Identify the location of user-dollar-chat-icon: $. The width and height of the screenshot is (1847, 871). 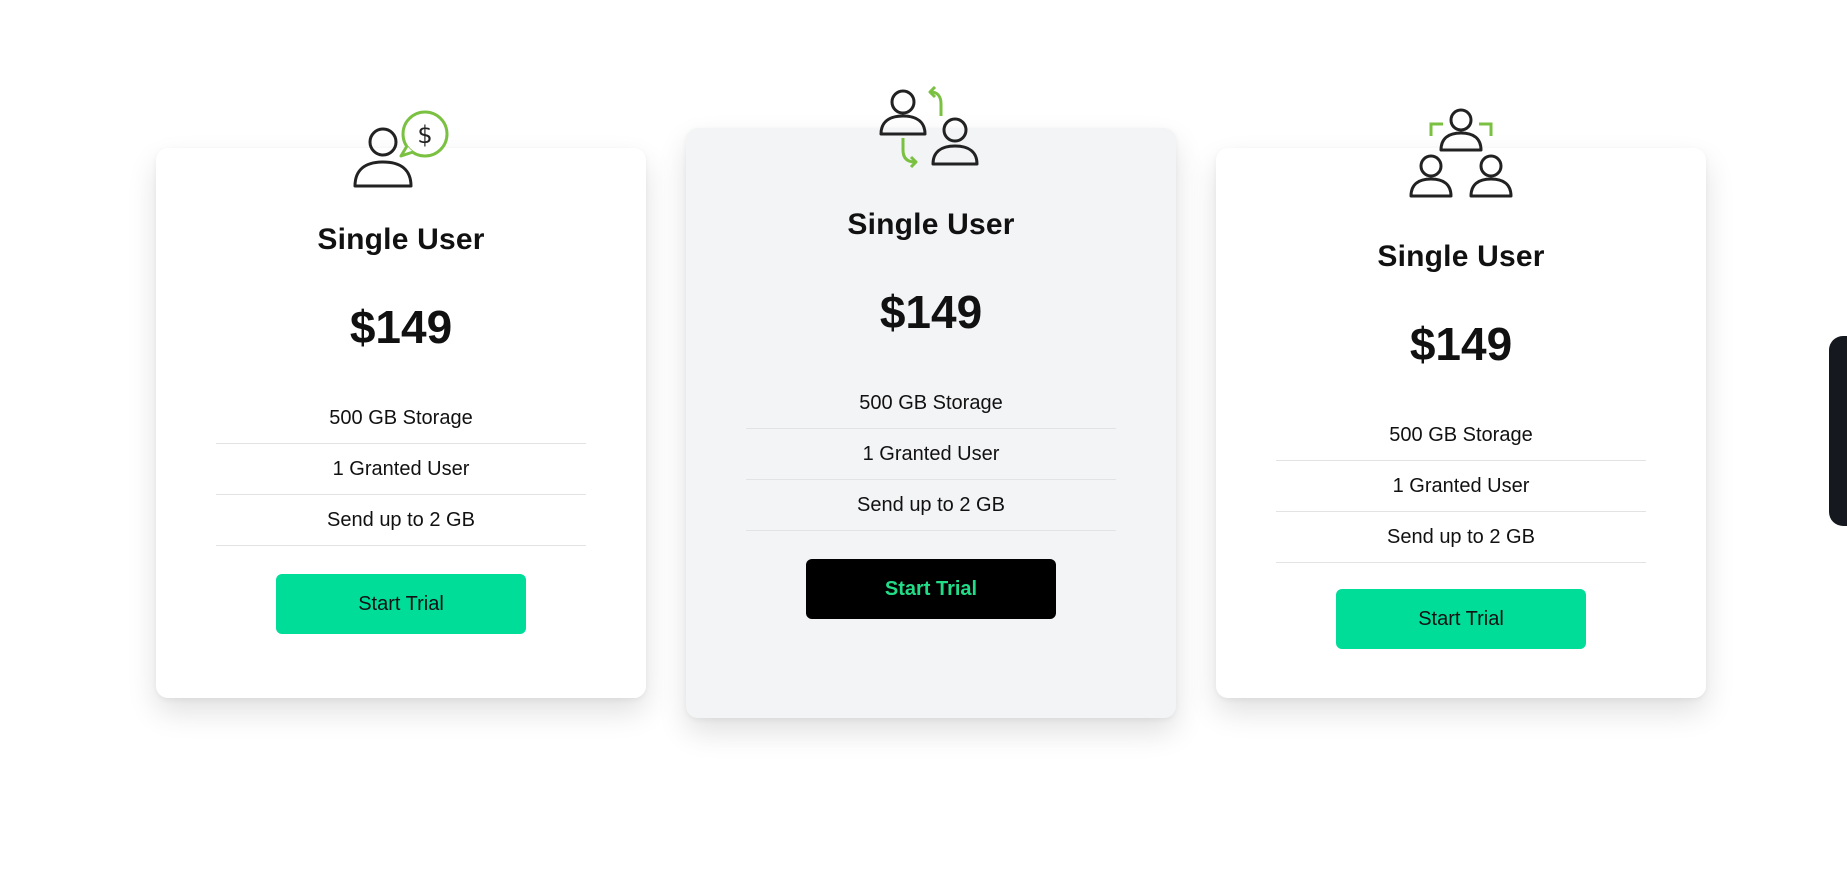
(401, 148).